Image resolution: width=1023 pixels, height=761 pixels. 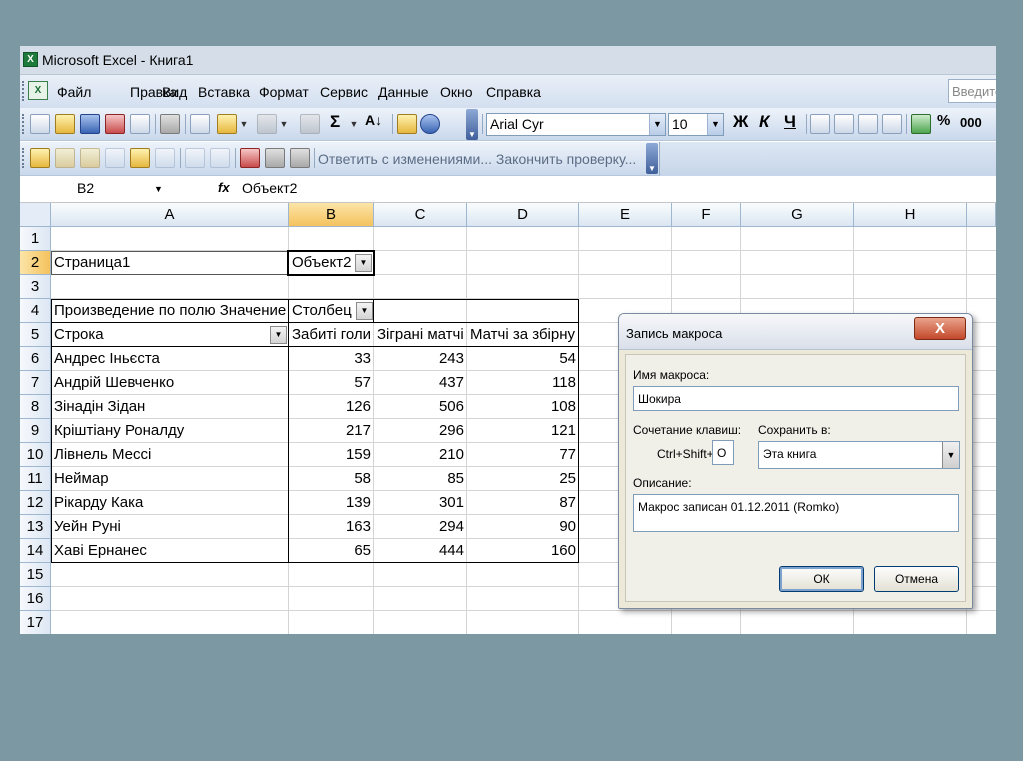 What do you see at coordinates (335, 122) in the screenshot?
I see `autosum-icon: Σ` at bounding box center [335, 122].